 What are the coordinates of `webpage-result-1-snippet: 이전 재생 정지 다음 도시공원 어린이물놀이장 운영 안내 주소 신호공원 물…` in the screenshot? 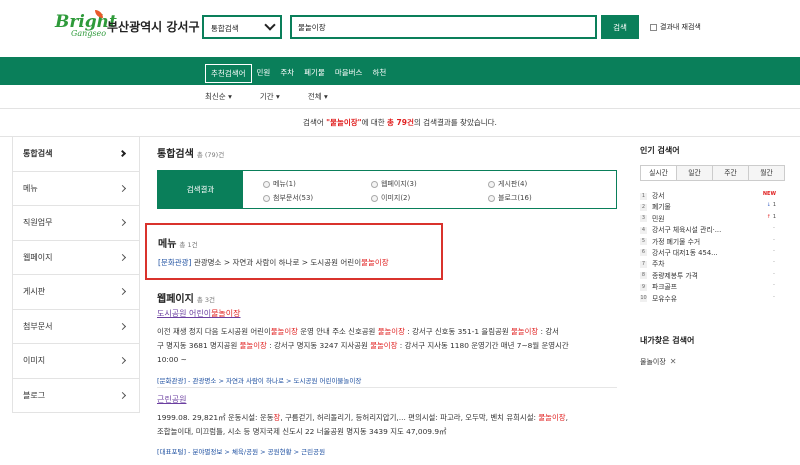 It's located at (363, 345).